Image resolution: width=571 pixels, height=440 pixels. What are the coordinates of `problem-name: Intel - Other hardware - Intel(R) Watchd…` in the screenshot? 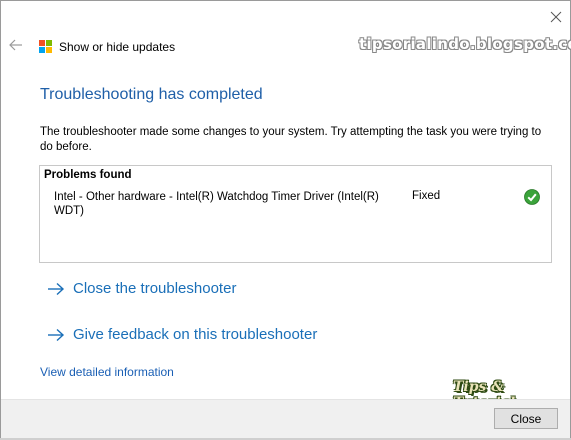 It's located at (216, 204).